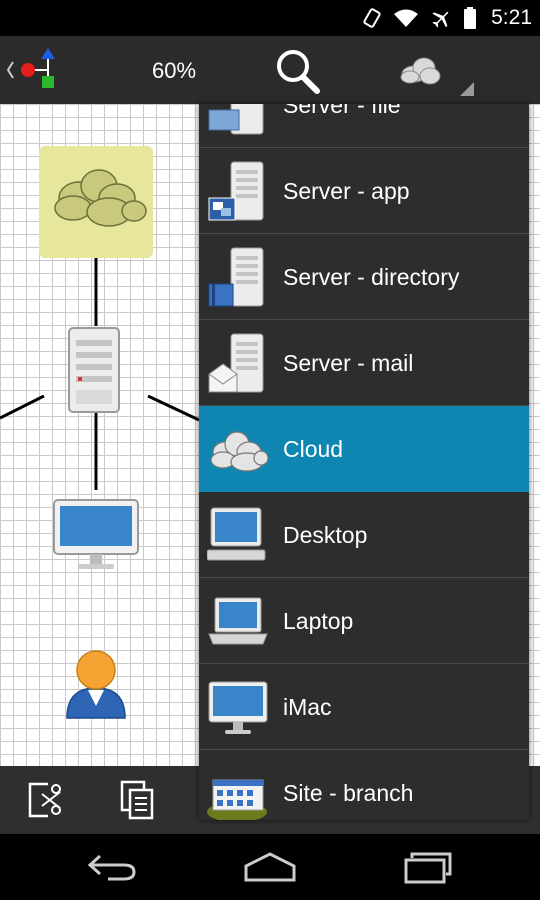 The width and height of the screenshot is (540, 900). I want to click on menu-item-server-mail: Server - mail, so click(364, 363).